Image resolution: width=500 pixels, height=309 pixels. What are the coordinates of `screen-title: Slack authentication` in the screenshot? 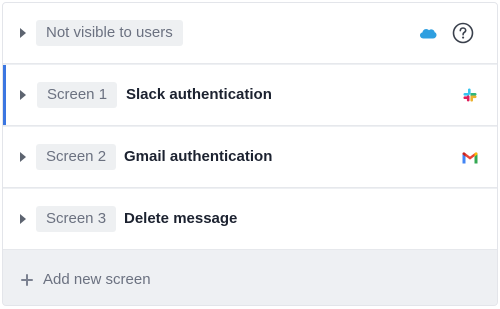 It's located at (199, 94).